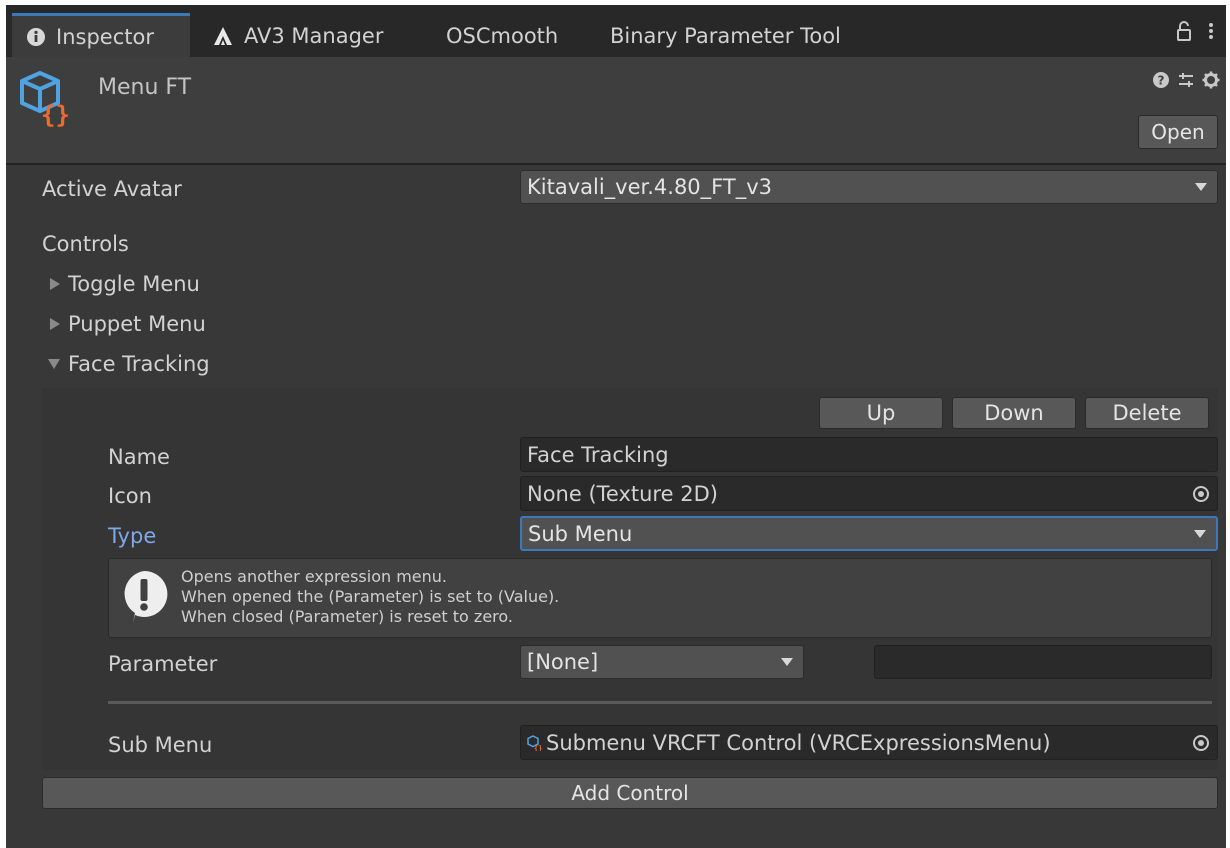  I want to click on foldout-face-tracking: Face Tracking, so click(129, 364).